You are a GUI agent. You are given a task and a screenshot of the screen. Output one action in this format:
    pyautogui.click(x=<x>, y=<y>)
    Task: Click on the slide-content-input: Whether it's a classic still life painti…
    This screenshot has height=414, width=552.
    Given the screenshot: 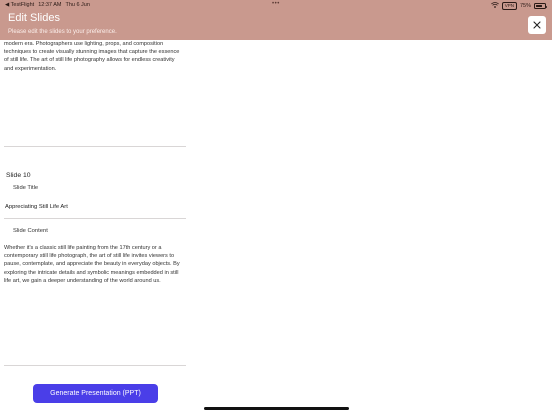 What is the action you would take?
    pyautogui.click(x=93, y=264)
    